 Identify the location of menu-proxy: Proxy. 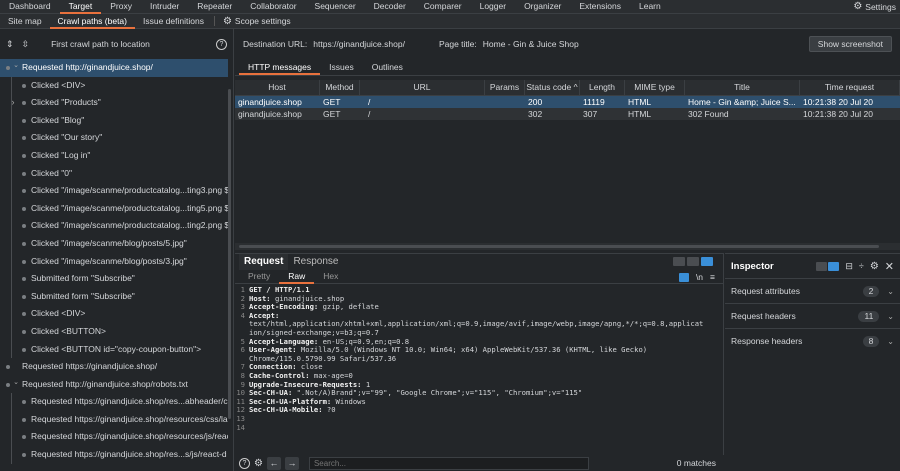
(121, 7).